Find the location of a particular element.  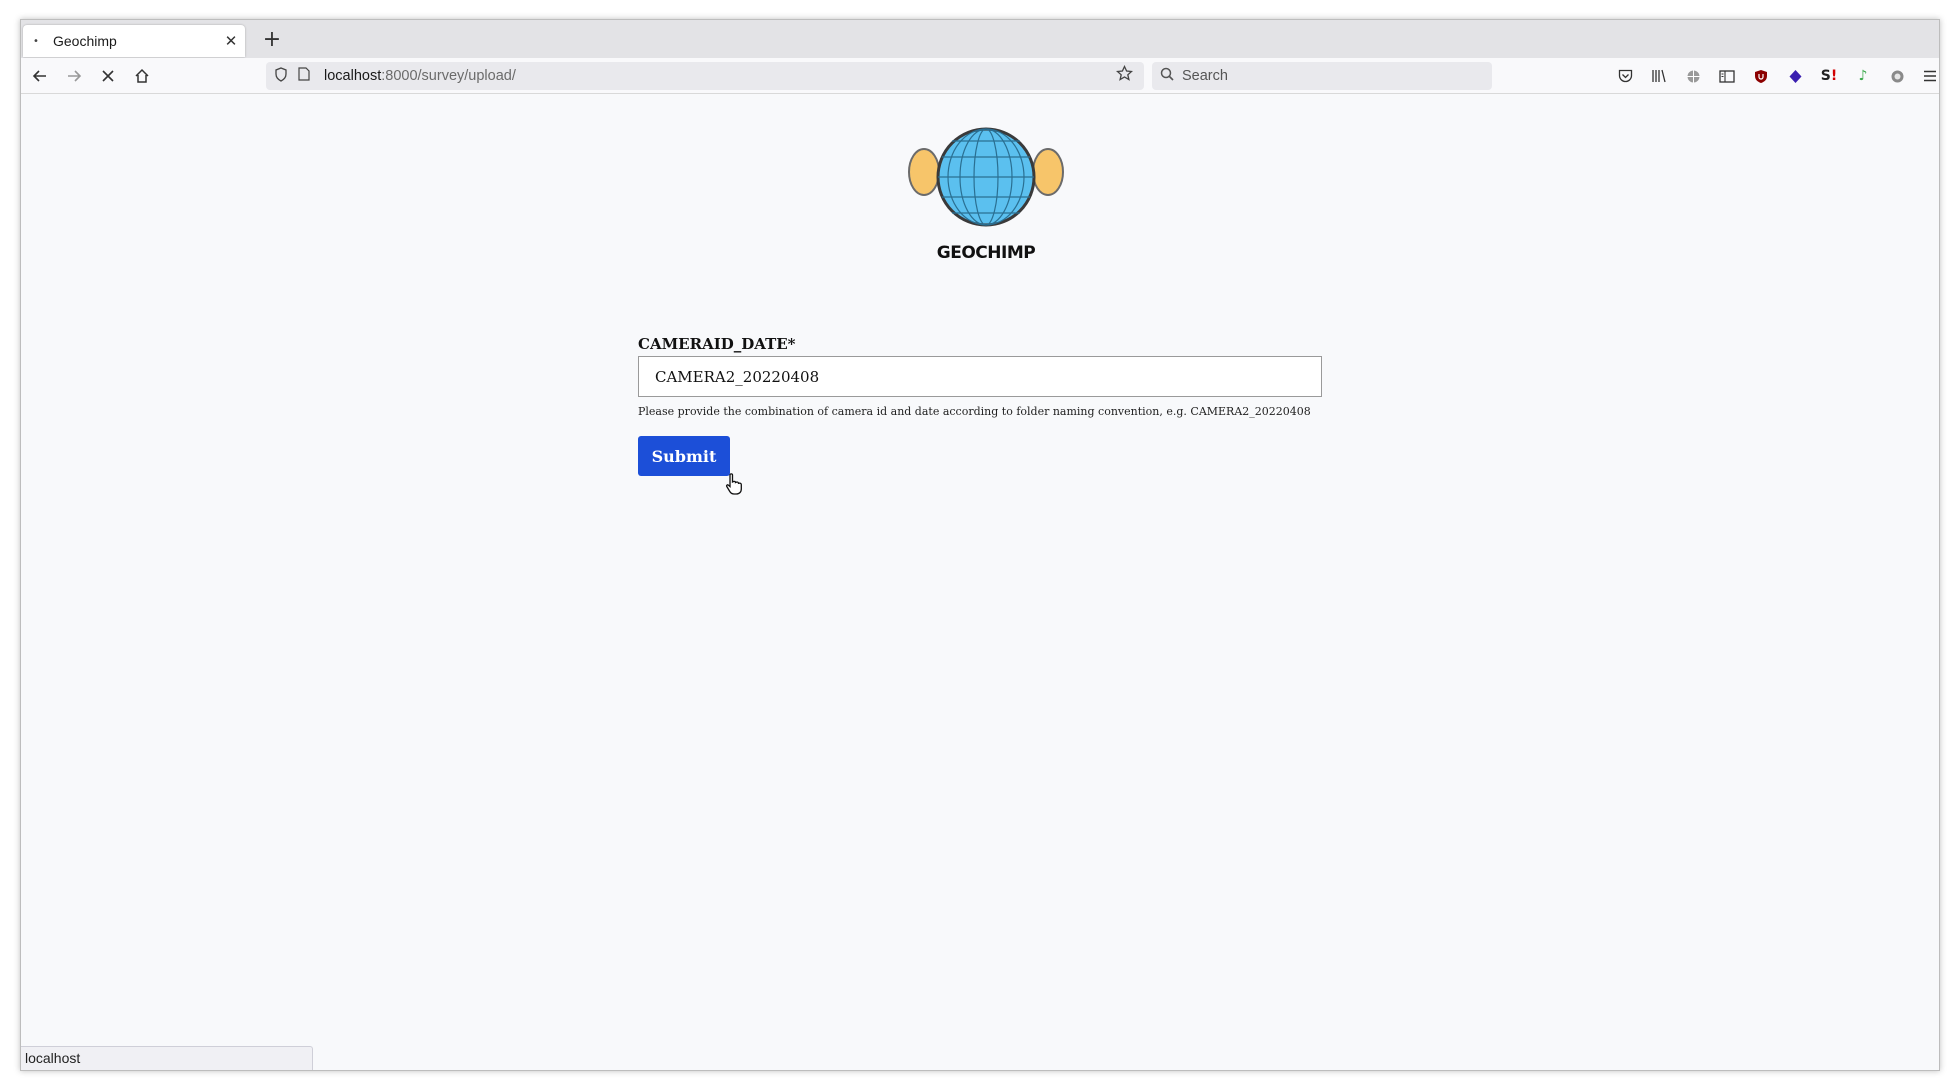

back-button is located at coordinates (40, 76).